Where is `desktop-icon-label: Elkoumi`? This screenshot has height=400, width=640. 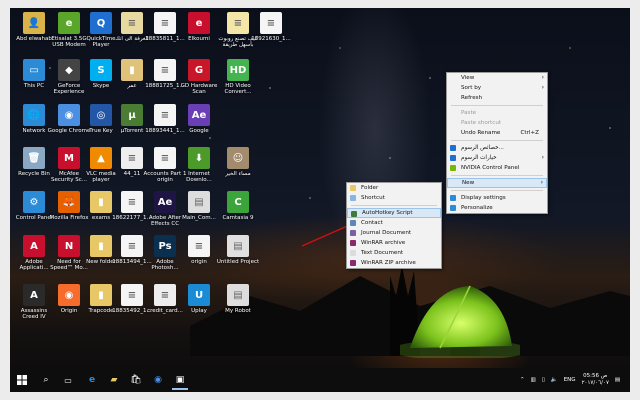
desktop-icon-label: Elkoumi is located at coordinates (199, 39).